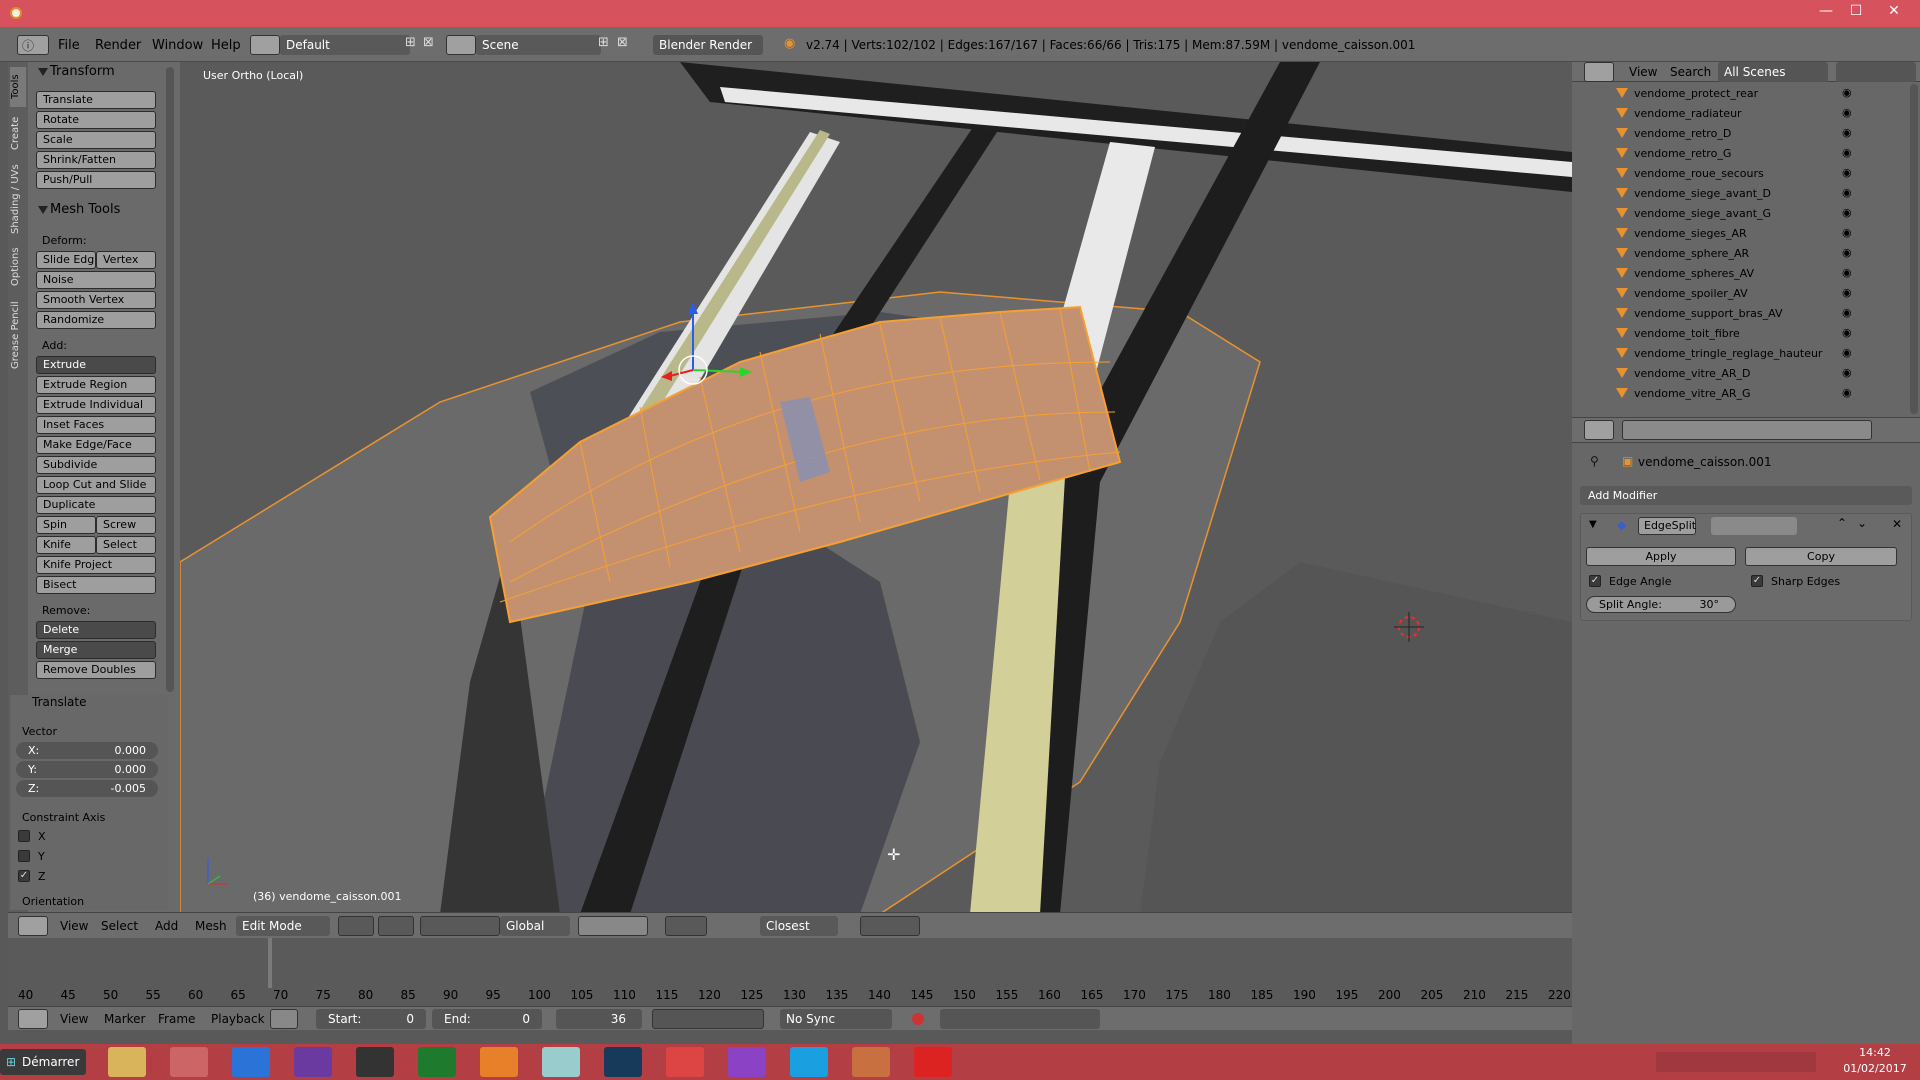  Describe the element at coordinates (18, 87) in the screenshot. I see `tab-tools: Tools` at that location.